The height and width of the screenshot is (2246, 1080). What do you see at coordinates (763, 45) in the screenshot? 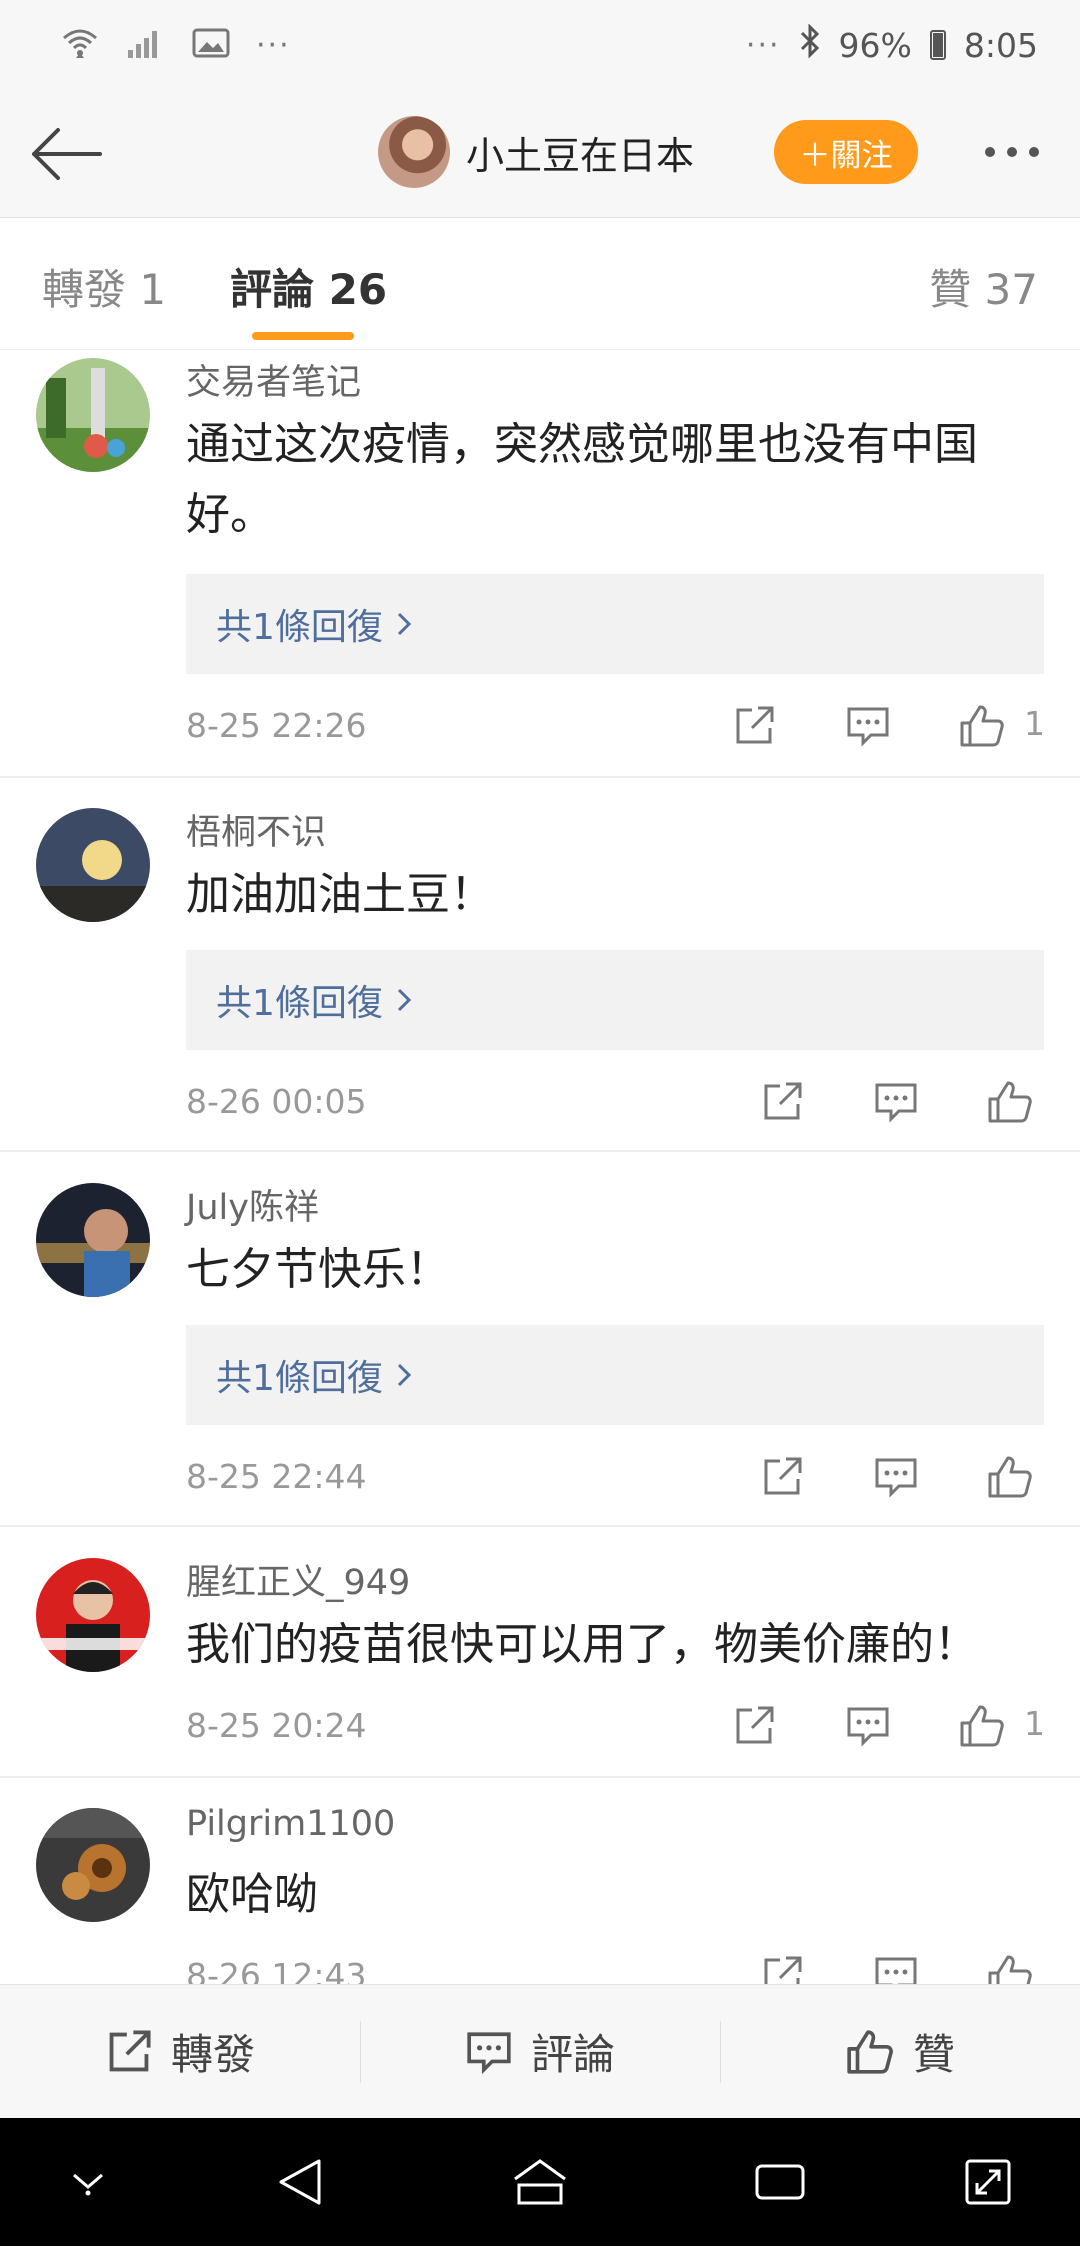
I see `status-overflow-right: ···` at bounding box center [763, 45].